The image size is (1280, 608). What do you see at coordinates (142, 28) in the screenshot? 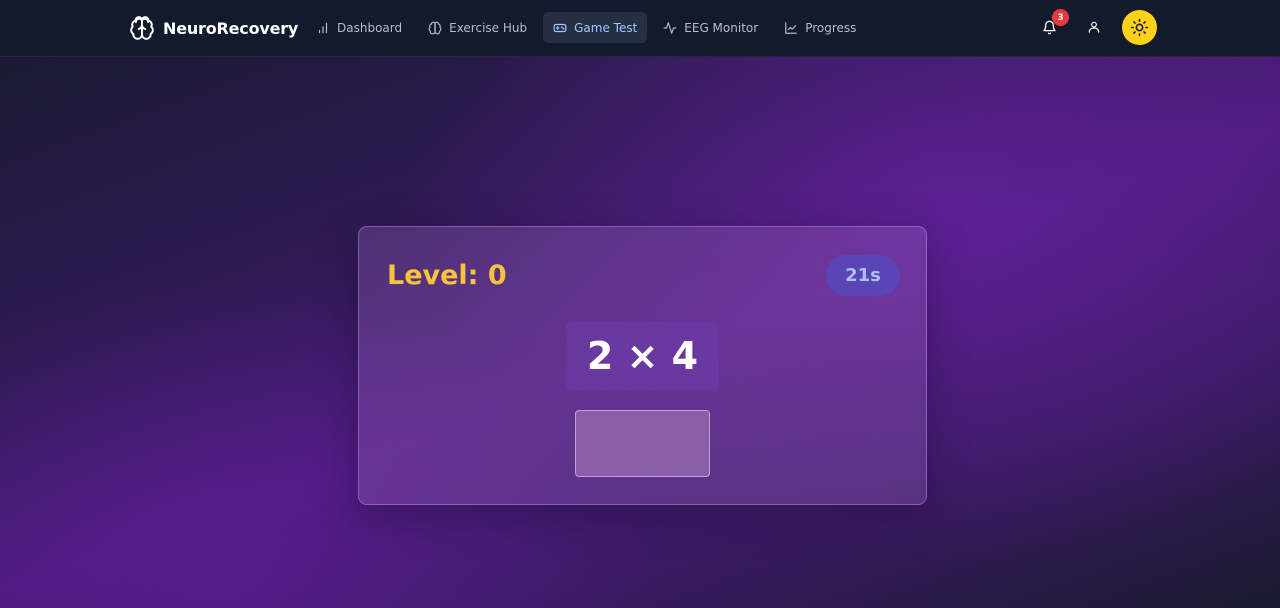
I see `brain-logo-icon` at bounding box center [142, 28].